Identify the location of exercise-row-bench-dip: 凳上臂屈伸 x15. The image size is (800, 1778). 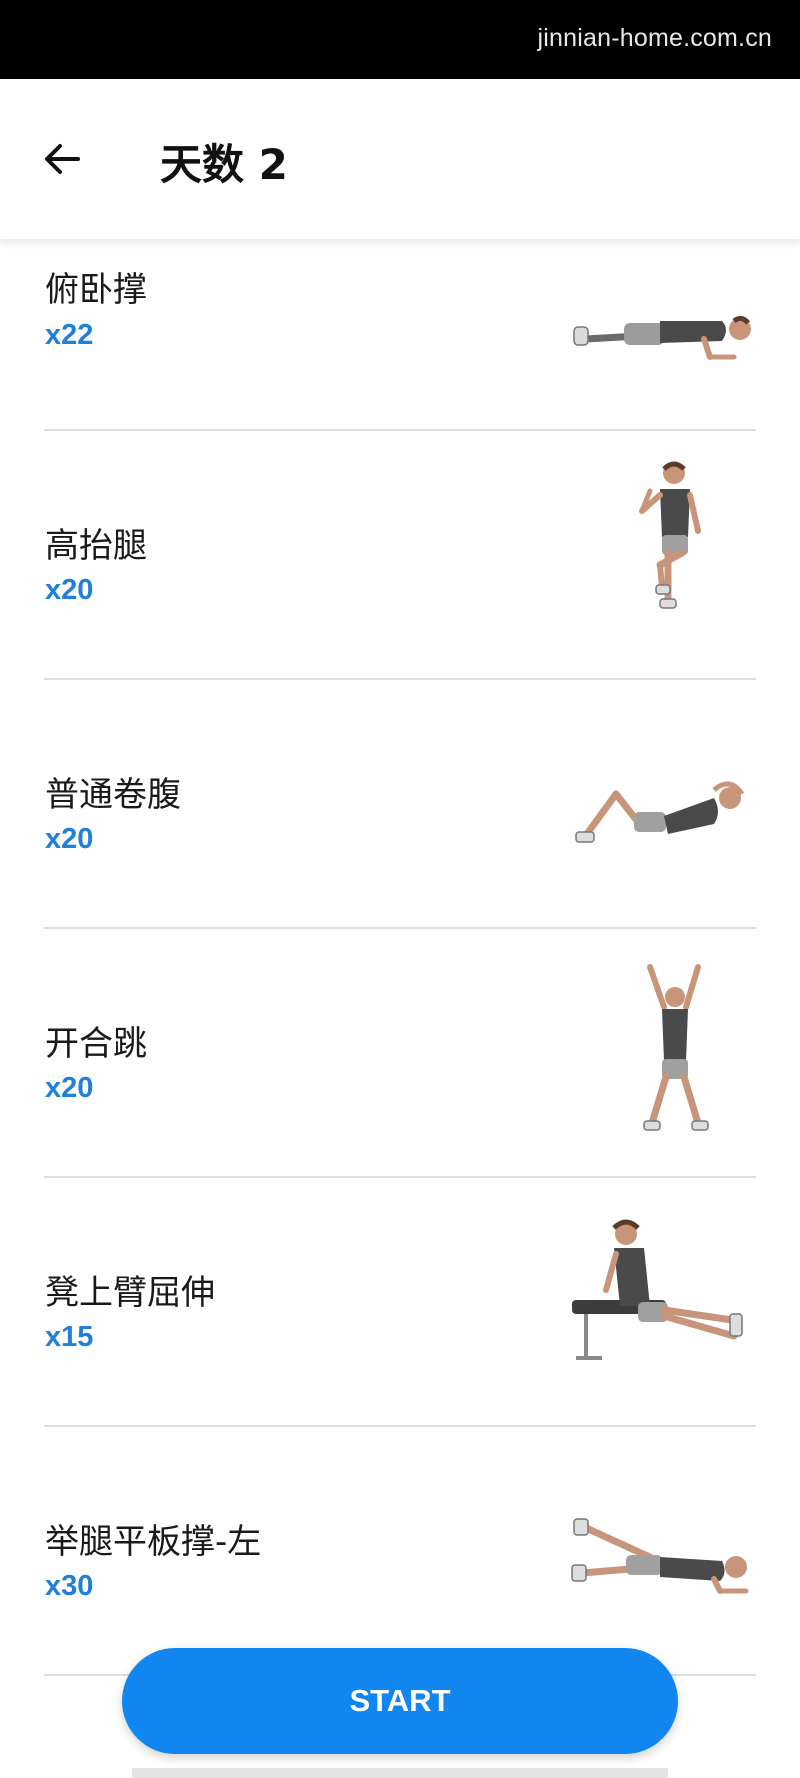
(400, 1302).